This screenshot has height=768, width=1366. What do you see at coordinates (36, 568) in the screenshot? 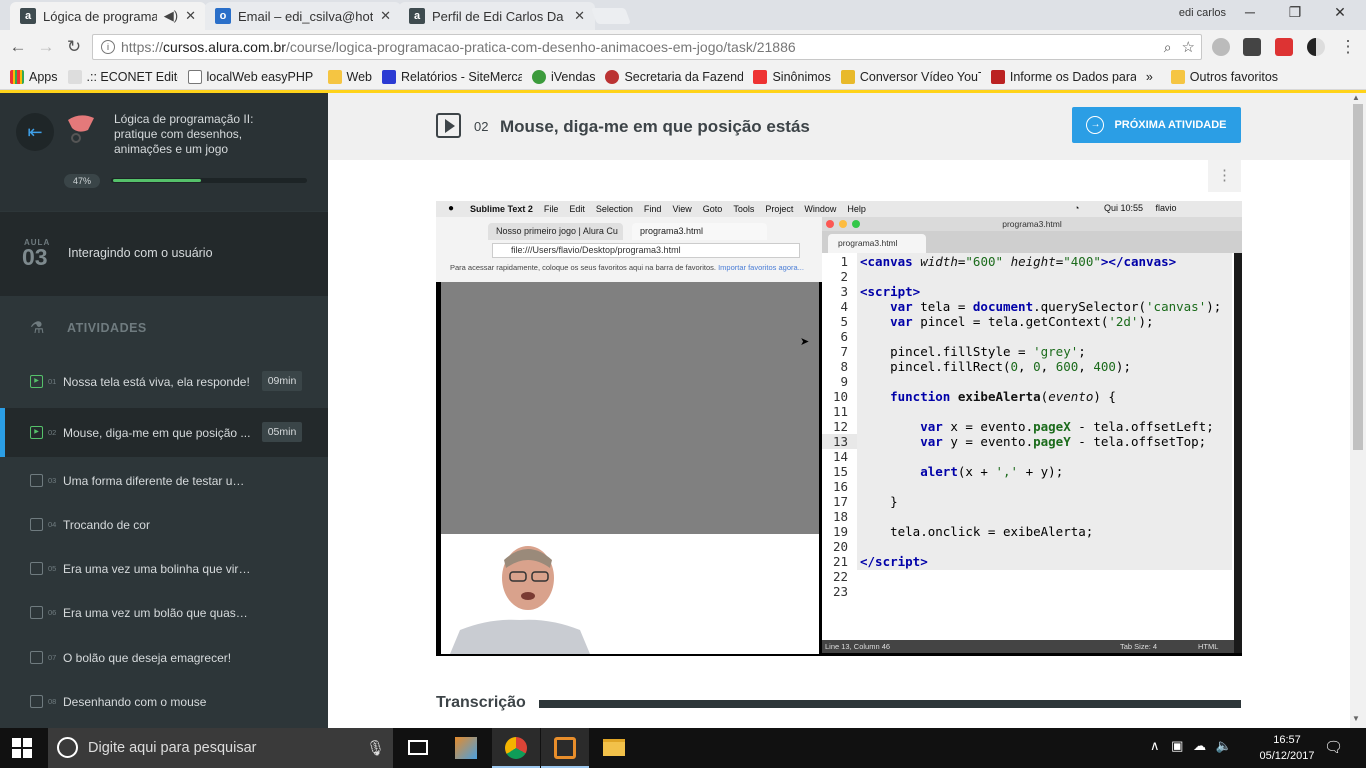
I see `book-icon` at bounding box center [36, 568].